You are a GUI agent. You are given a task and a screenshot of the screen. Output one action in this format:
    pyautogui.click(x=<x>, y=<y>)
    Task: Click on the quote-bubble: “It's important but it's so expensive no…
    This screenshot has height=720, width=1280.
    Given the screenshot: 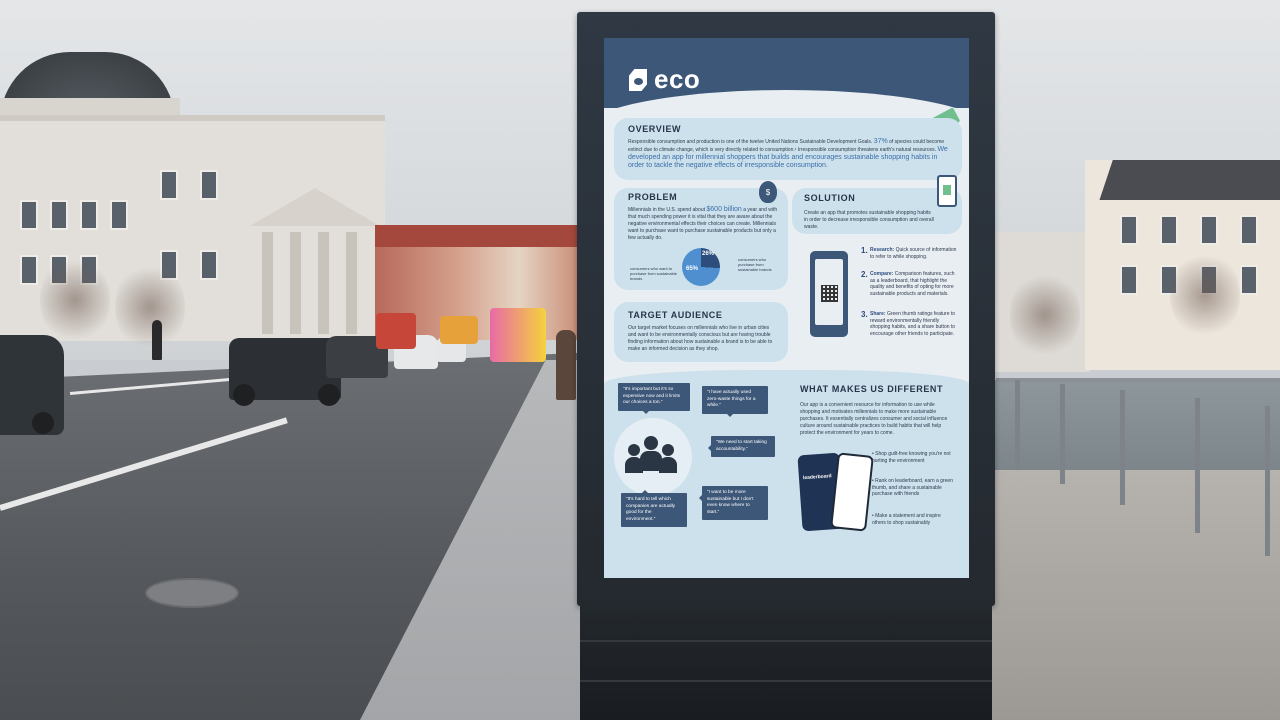 What is the action you would take?
    pyautogui.click(x=654, y=398)
    